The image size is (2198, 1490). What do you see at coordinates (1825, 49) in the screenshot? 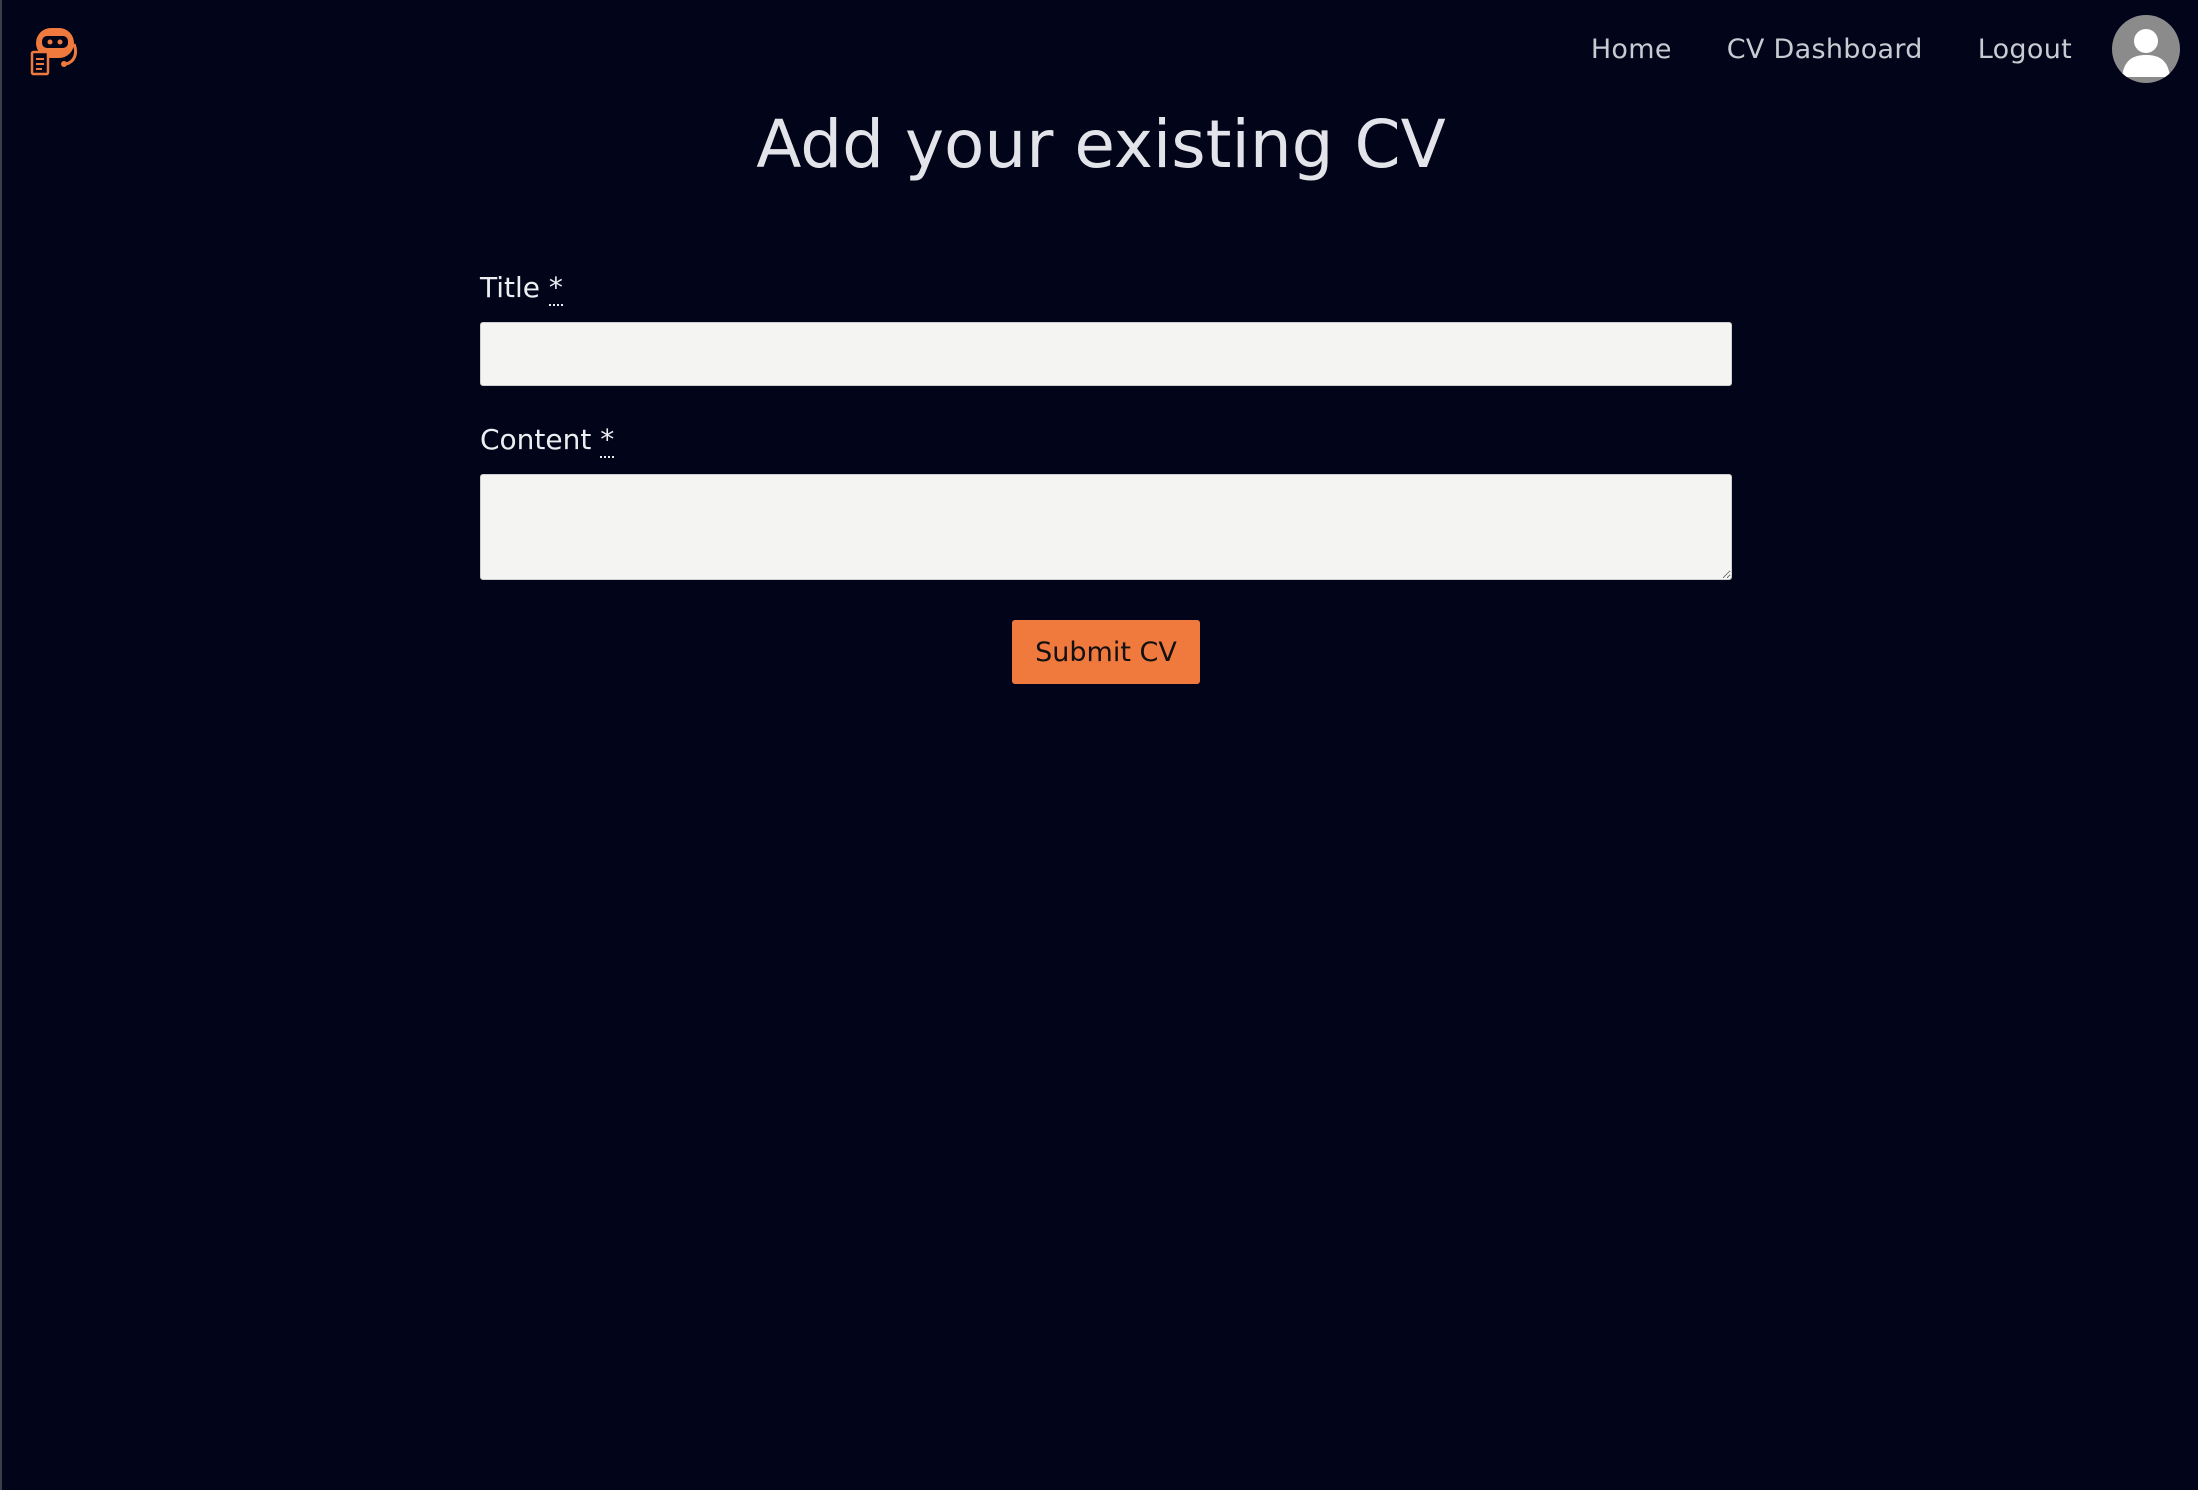
I see `nav-cv-dashboard-link: CV Dashboard` at bounding box center [1825, 49].